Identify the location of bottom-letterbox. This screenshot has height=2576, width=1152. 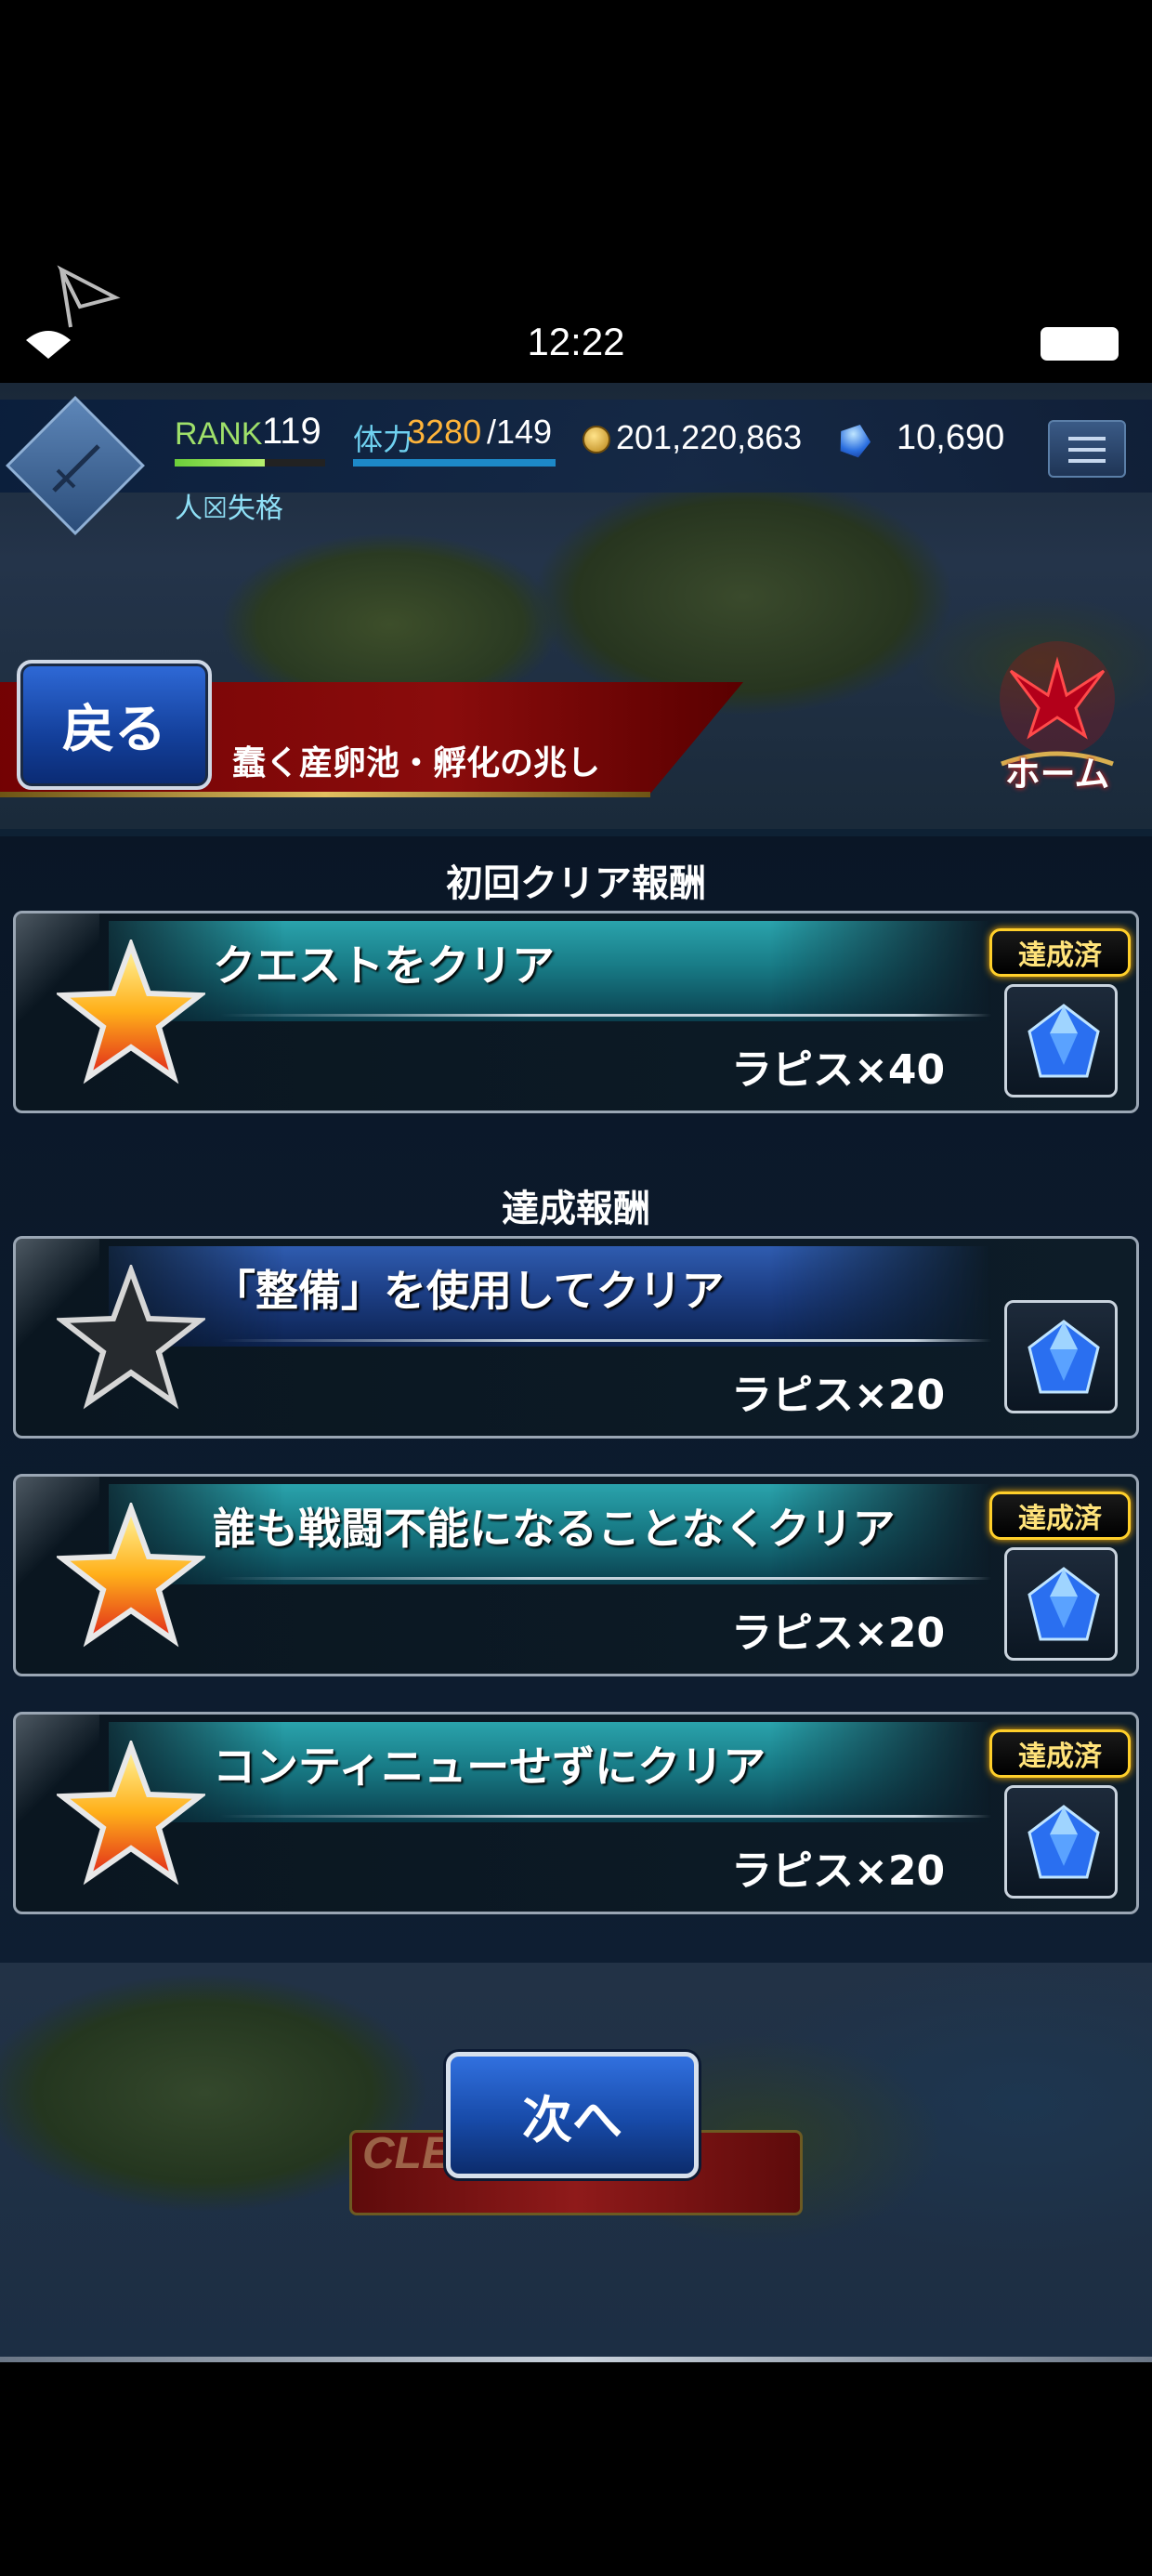
(576, 2472).